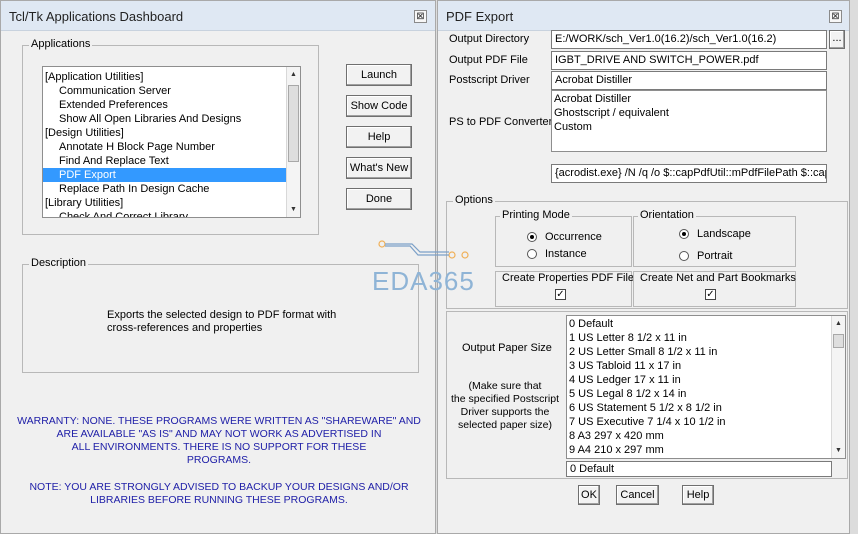  Describe the element at coordinates (706, 450) in the screenshot. I see `list-item: 9 A4 210 x 297 mm` at that location.